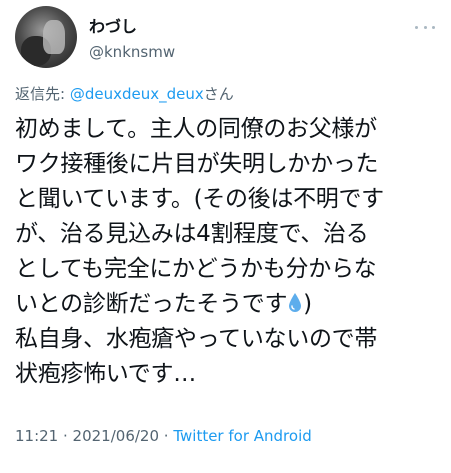 The image size is (451, 473). I want to click on reply-to-line: 返信先: @deuxdeux_deuxさん, so click(124, 94).